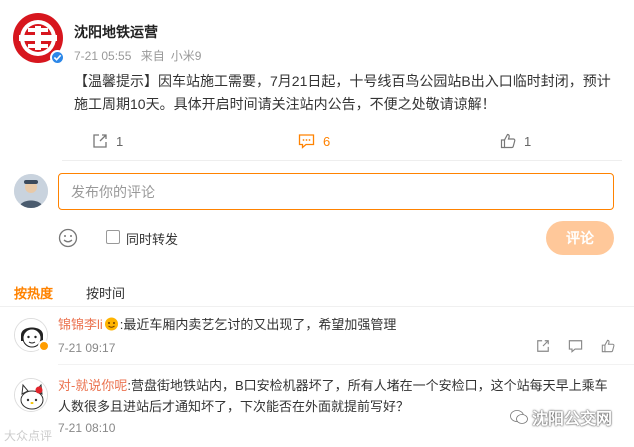  I want to click on vip-emoji-icon, so click(111, 324).